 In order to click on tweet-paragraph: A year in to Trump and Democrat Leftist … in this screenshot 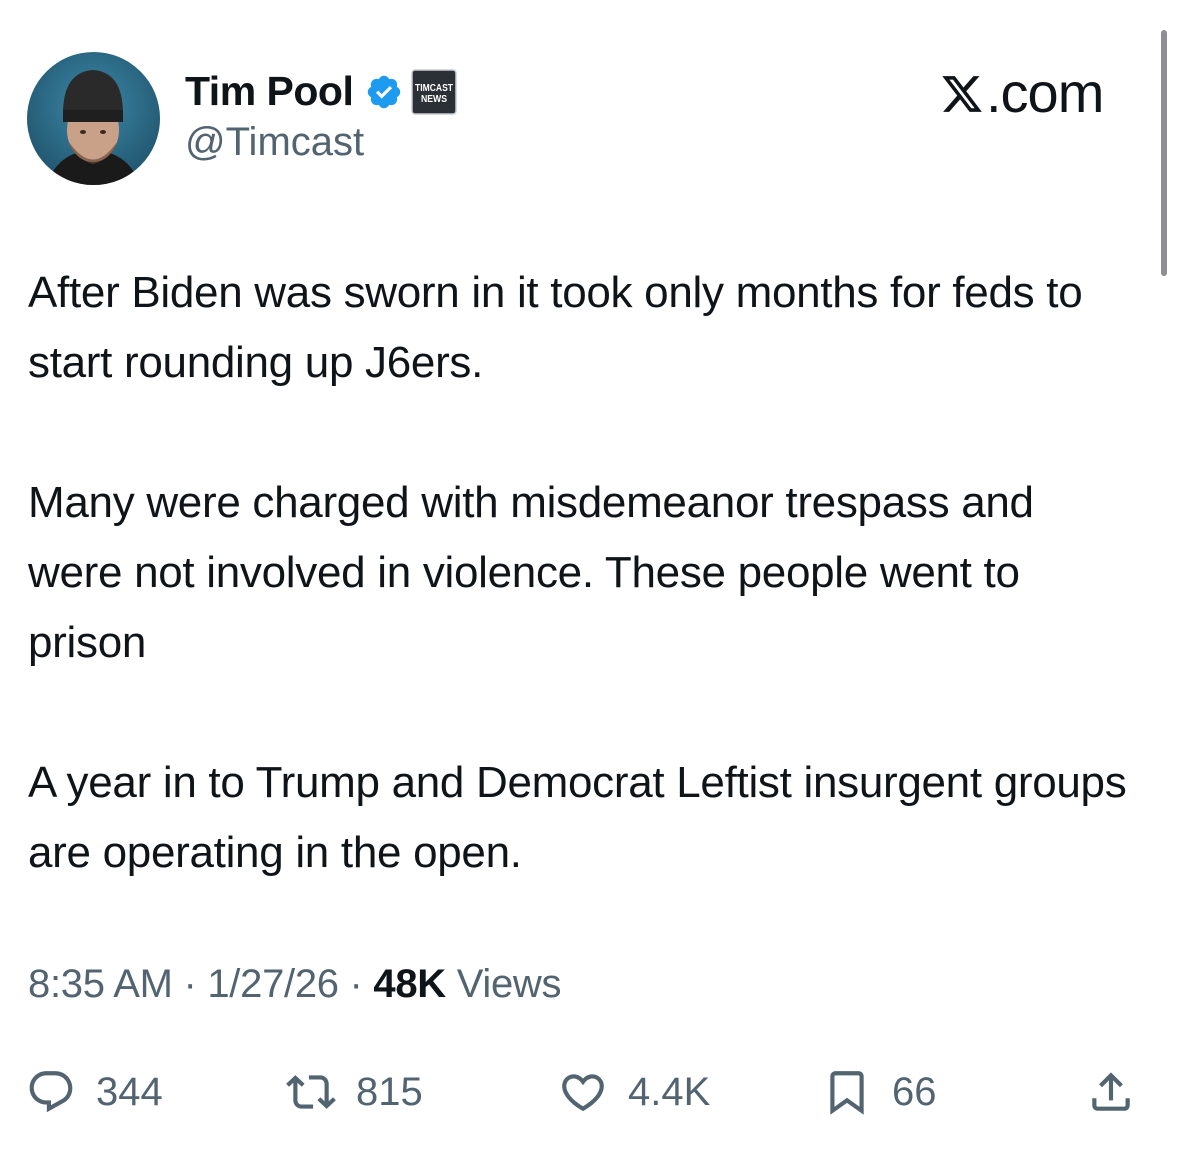, I will do `click(577, 817)`.